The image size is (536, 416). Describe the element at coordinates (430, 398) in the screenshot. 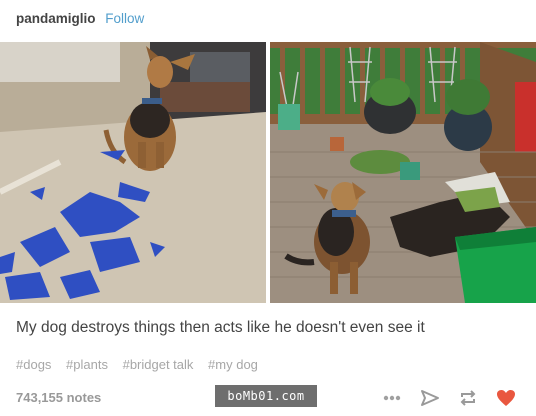

I see `send-arrow-icon` at that location.